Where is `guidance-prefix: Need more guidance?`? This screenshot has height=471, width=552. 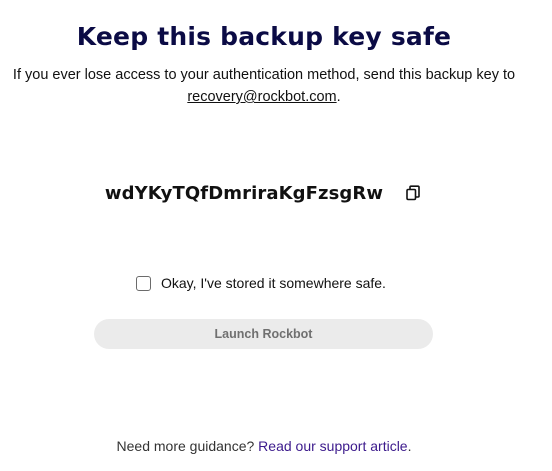
guidance-prefix: Need more guidance? is located at coordinates (185, 446).